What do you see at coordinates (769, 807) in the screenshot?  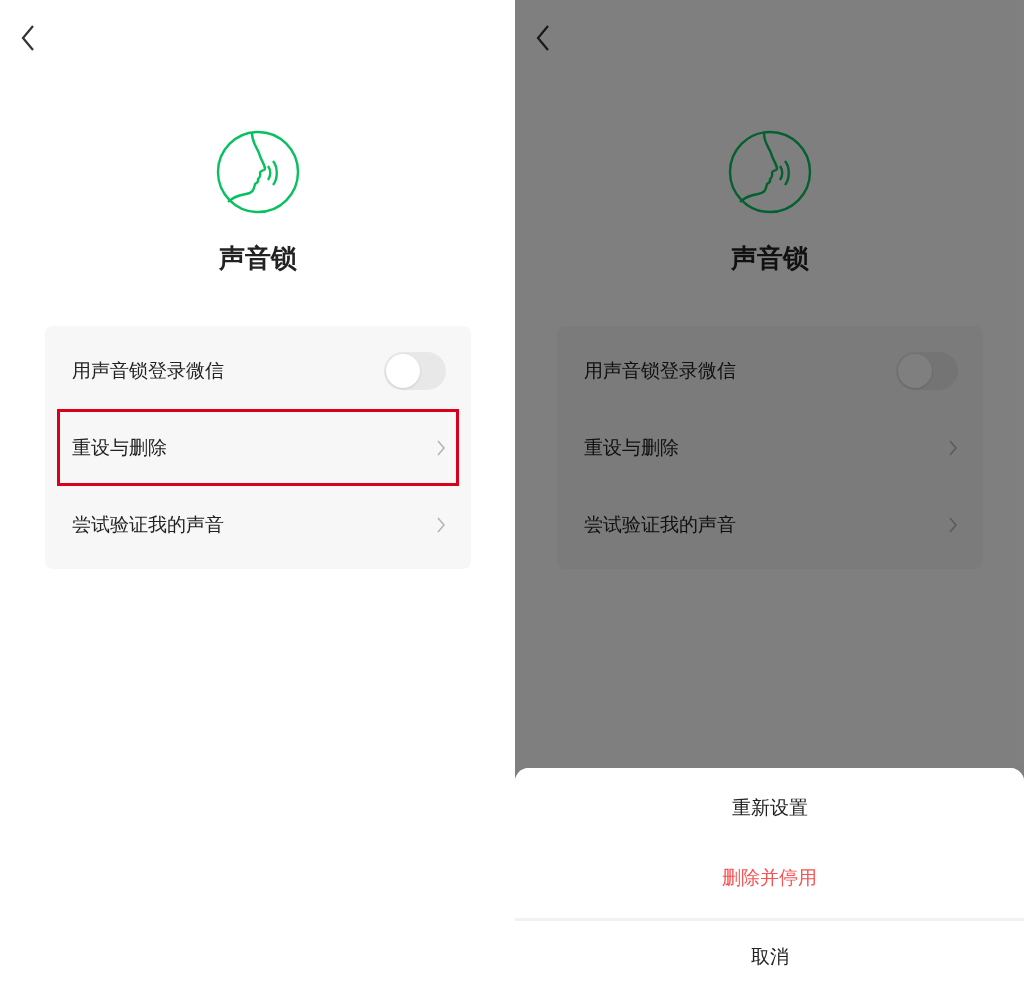 I see `sheet-action: 重新设置` at bounding box center [769, 807].